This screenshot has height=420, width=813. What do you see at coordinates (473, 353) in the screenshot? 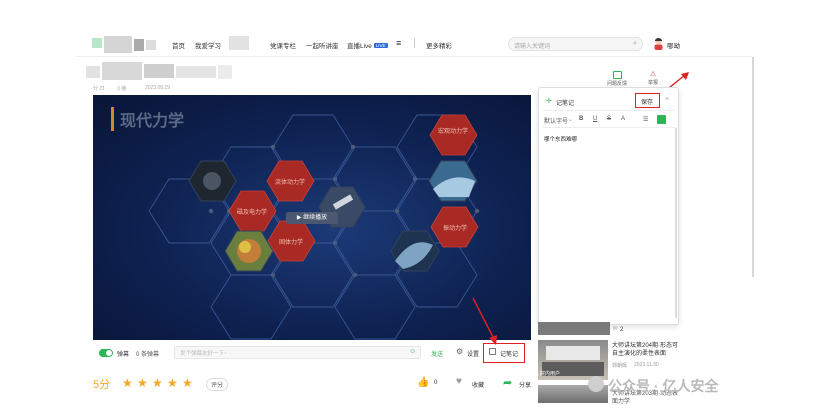
I see `settings-button: 设置` at bounding box center [473, 353].